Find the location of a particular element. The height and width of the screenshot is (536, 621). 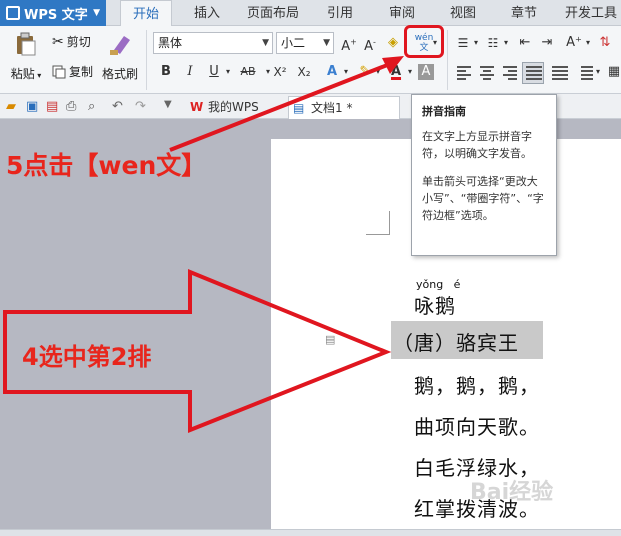

tab-developer: 开发工具 is located at coordinates (591, 13).